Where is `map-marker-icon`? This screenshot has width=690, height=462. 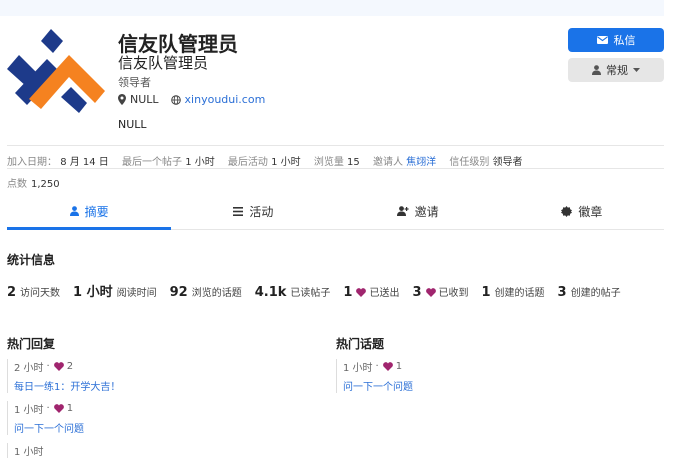
map-marker-icon is located at coordinates (122, 99).